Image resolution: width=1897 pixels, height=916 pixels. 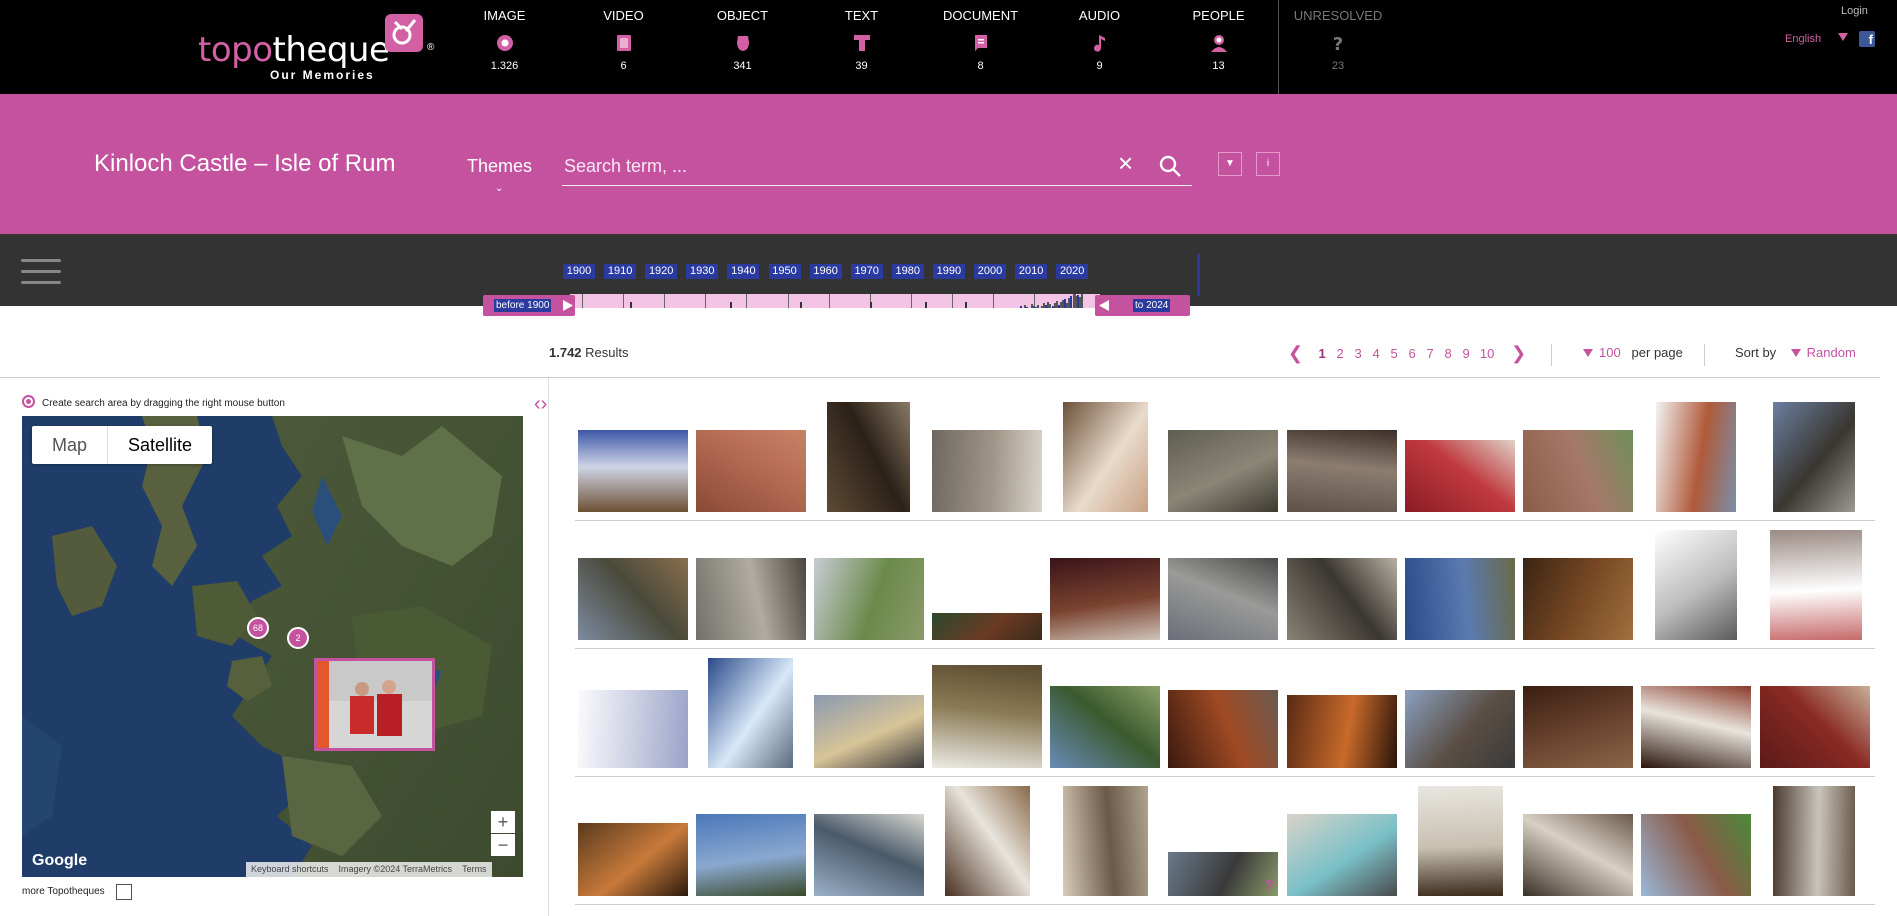 I want to click on category-object: OBJECT 341, so click(x=742, y=47).